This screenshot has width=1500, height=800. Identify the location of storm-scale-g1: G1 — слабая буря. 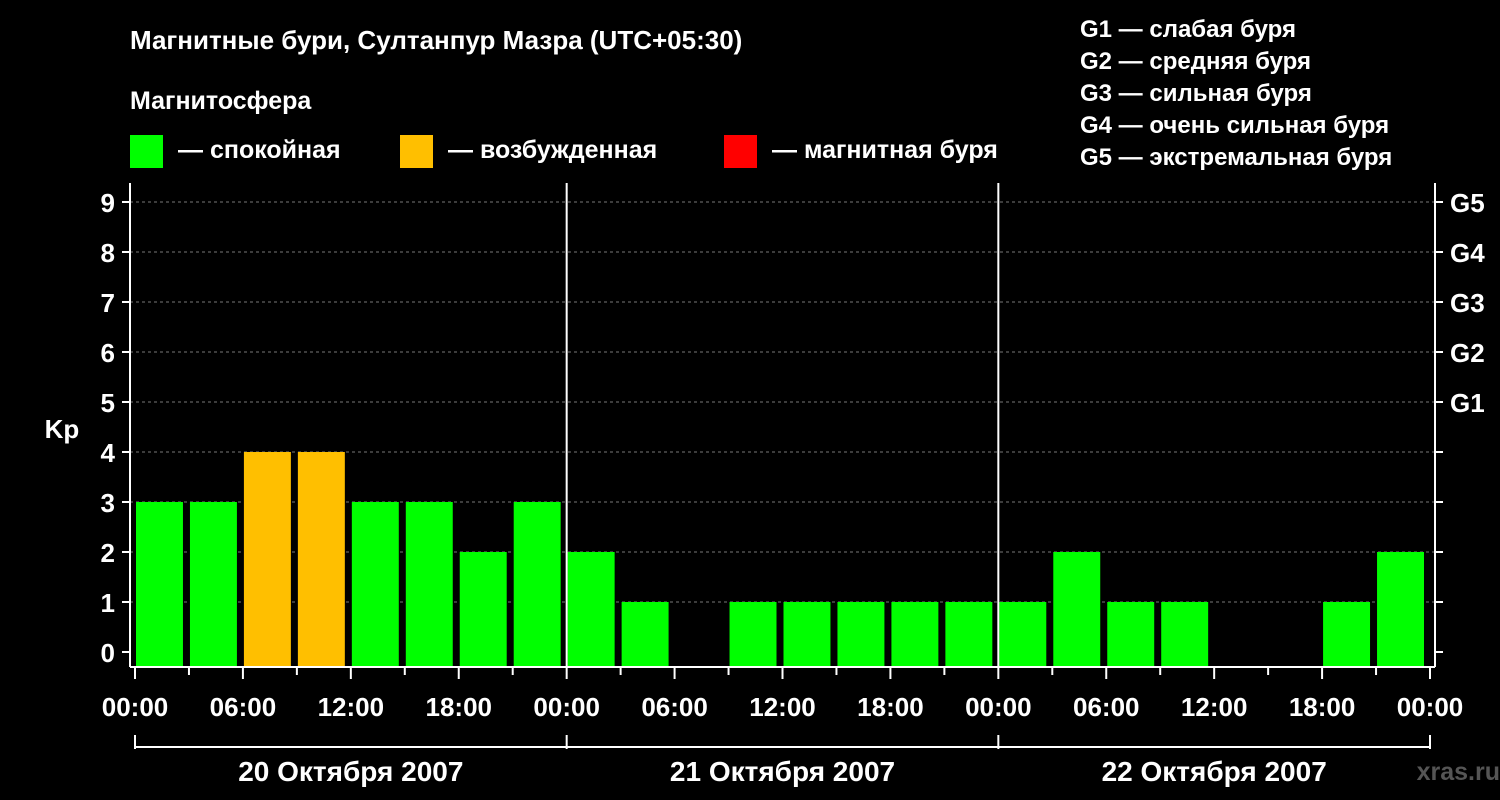
(1188, 29).